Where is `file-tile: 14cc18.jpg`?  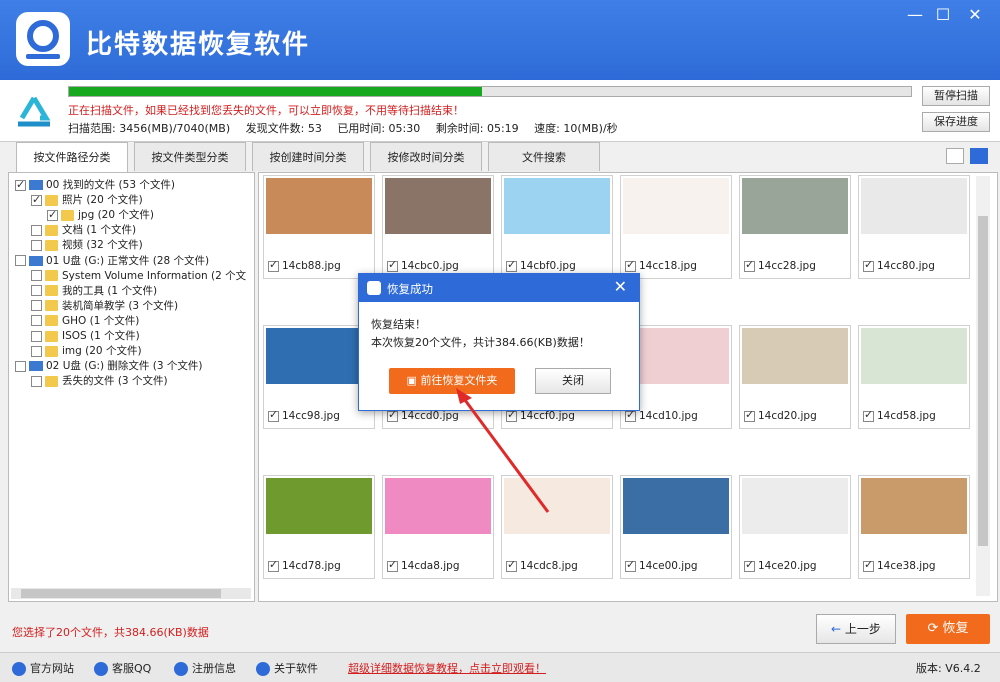
file-tile: 14cc18.jpg is located at coordinates (676, 227).